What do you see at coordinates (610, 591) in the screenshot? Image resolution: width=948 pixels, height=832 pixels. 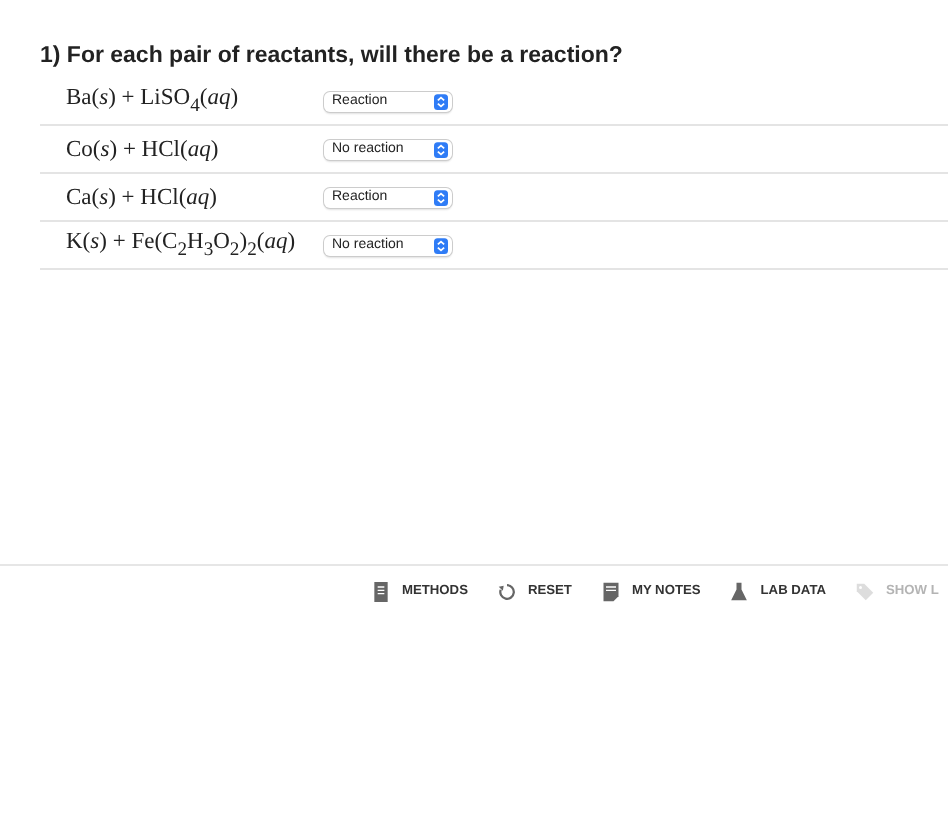 I see `notepad-icon` at bounding box center [610, 591].